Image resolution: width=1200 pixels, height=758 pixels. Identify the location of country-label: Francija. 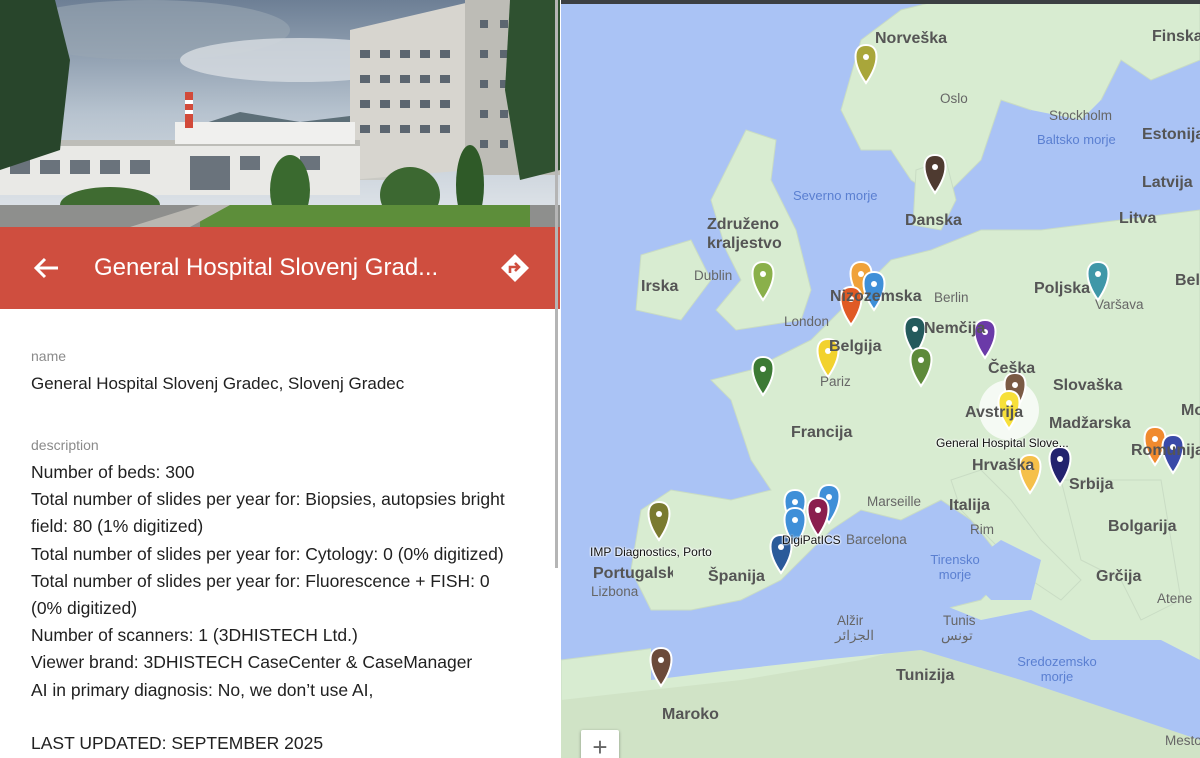
(822, 432).